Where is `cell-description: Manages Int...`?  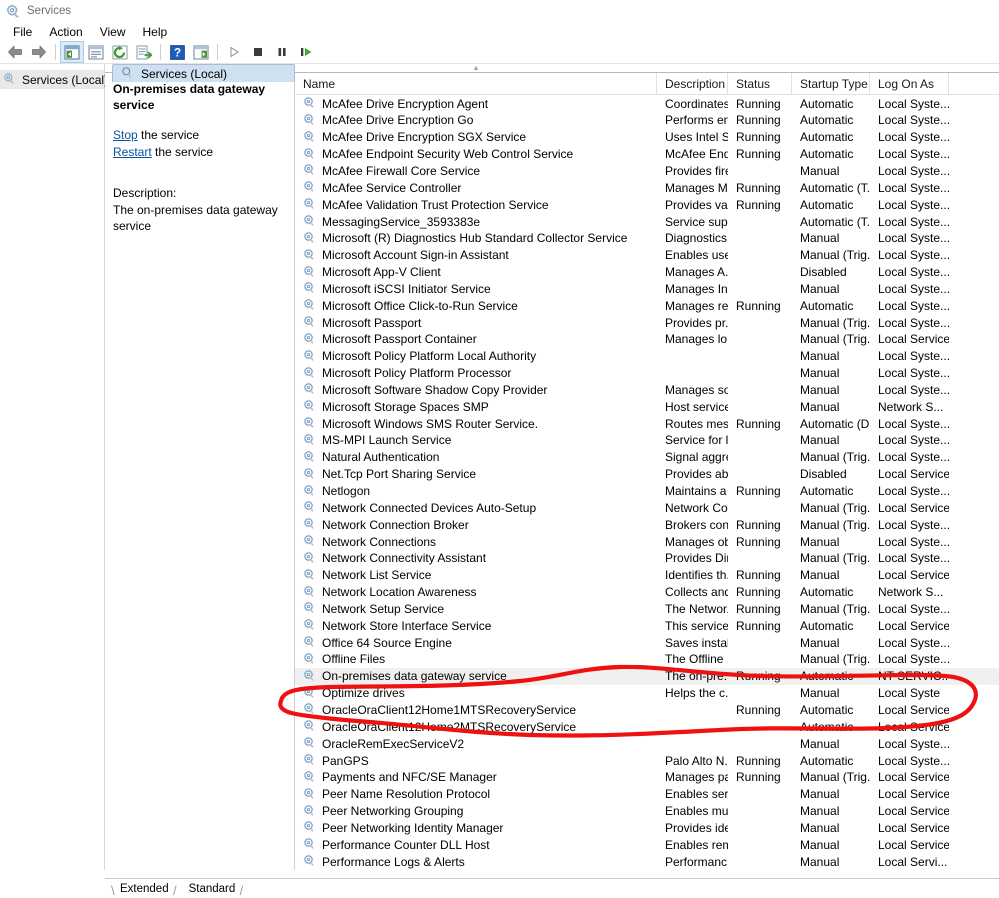
cell-description: Manages Int... is located at coordinates (696, 288).